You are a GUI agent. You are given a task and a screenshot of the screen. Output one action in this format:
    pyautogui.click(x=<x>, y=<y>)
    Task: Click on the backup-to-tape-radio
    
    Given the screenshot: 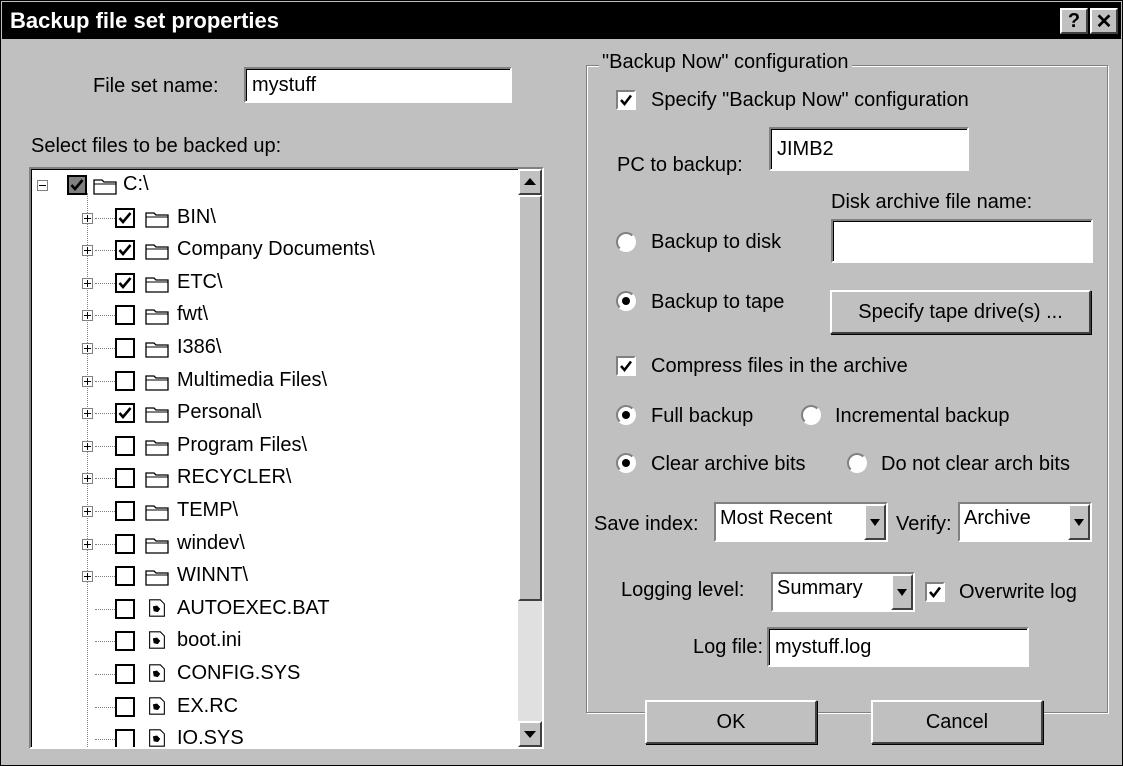 What is the action you would take?
    pyautogui.click(x=626, y=301)
    